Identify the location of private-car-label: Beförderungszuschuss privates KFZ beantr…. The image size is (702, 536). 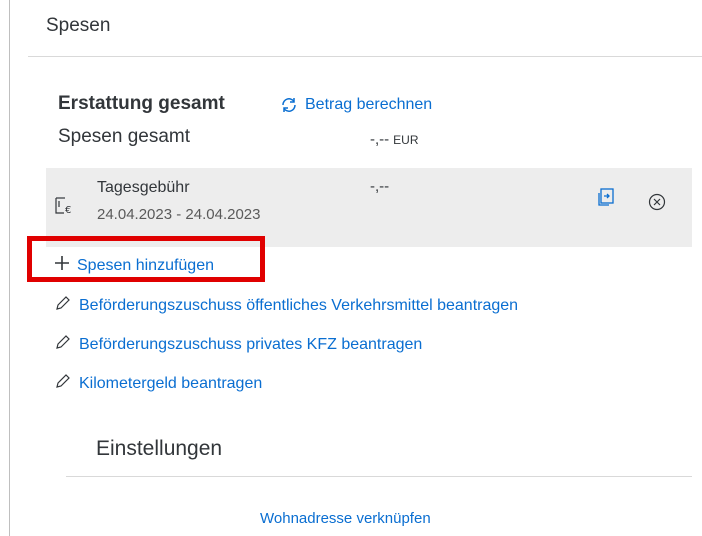
(251, 344).